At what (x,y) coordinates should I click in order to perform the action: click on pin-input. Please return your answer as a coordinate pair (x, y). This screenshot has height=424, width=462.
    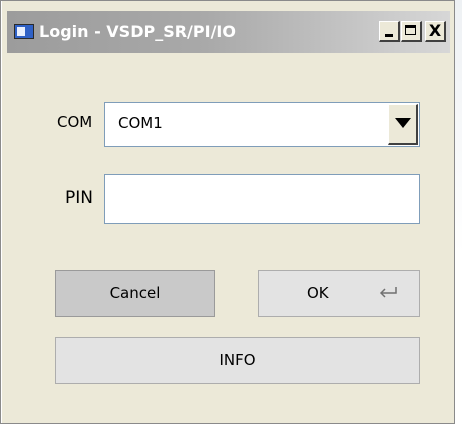
    Looking at the image, I should click on (262, 199).